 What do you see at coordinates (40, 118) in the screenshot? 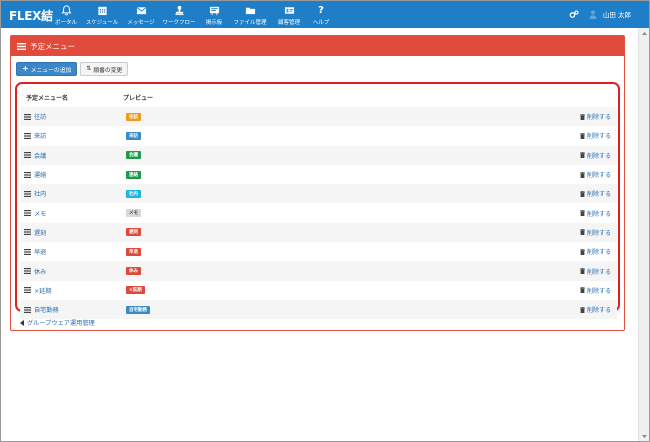
I see `menu-name-label: 往訪` at bounding box center [40, 118].